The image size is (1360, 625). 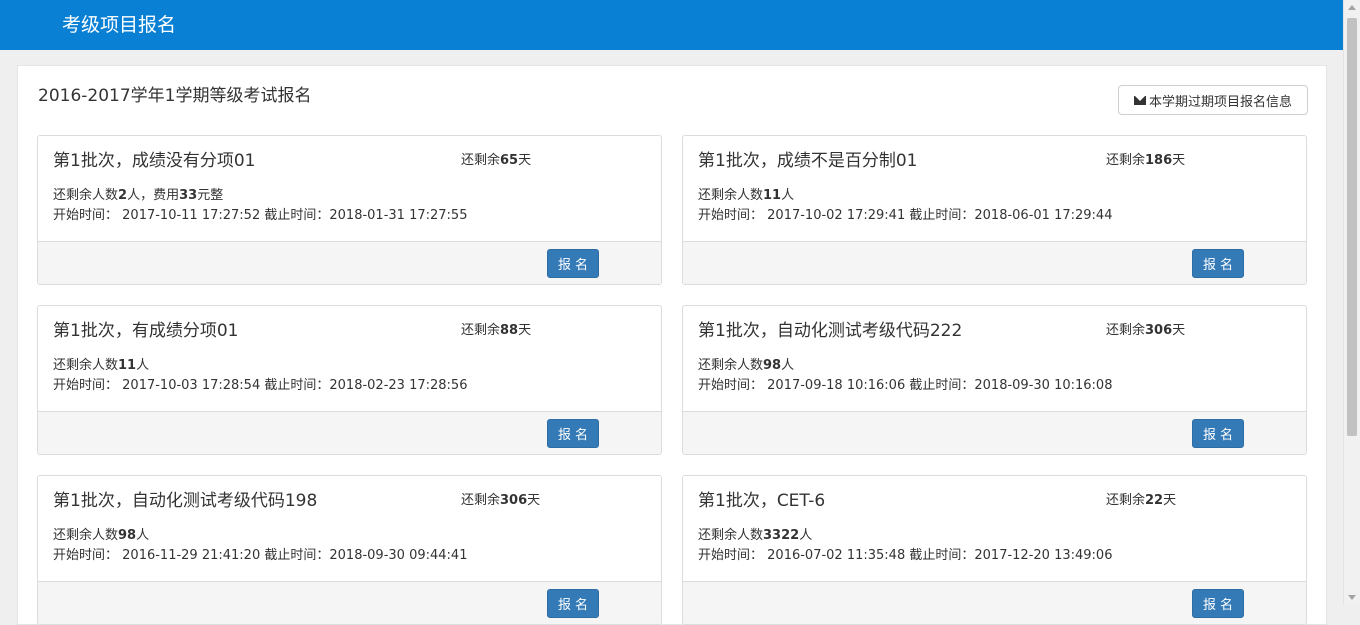 I want to click on exam-batch-name: 第1批次，CET-6, so click(x=762, y=501).